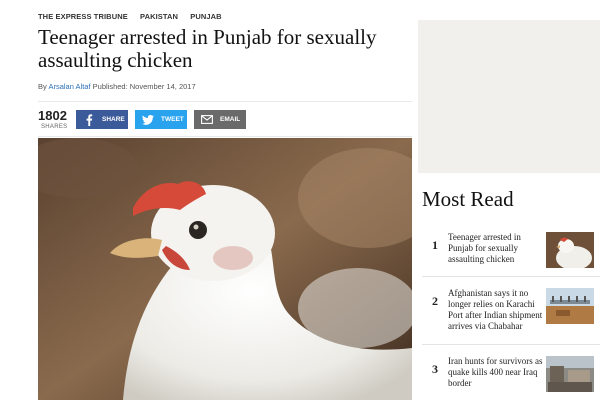  I want to click on email-share-button: EMAIL, so click(220, 119).